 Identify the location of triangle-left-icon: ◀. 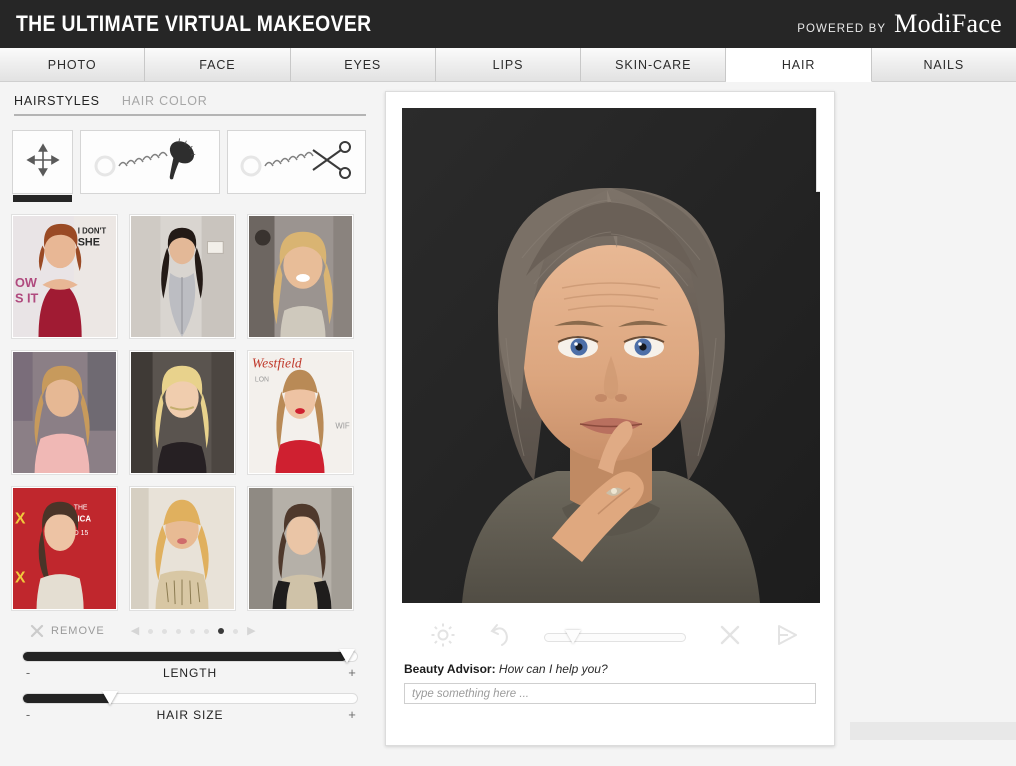
(135, 631).